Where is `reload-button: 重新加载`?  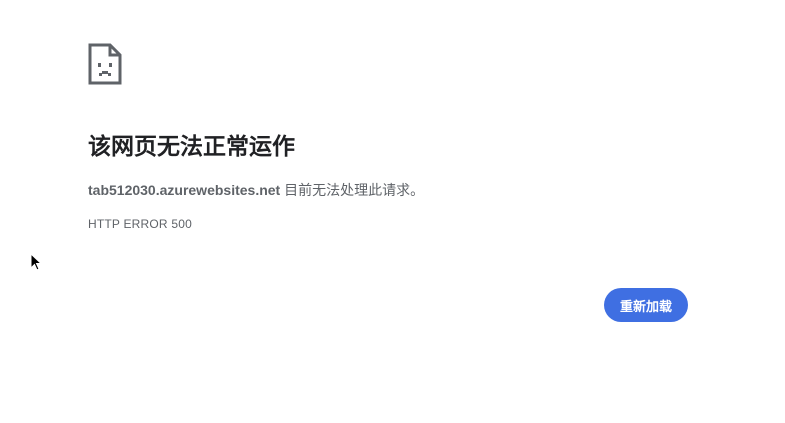
reload-button: 重新加载 is located at coordinates (646, 305).